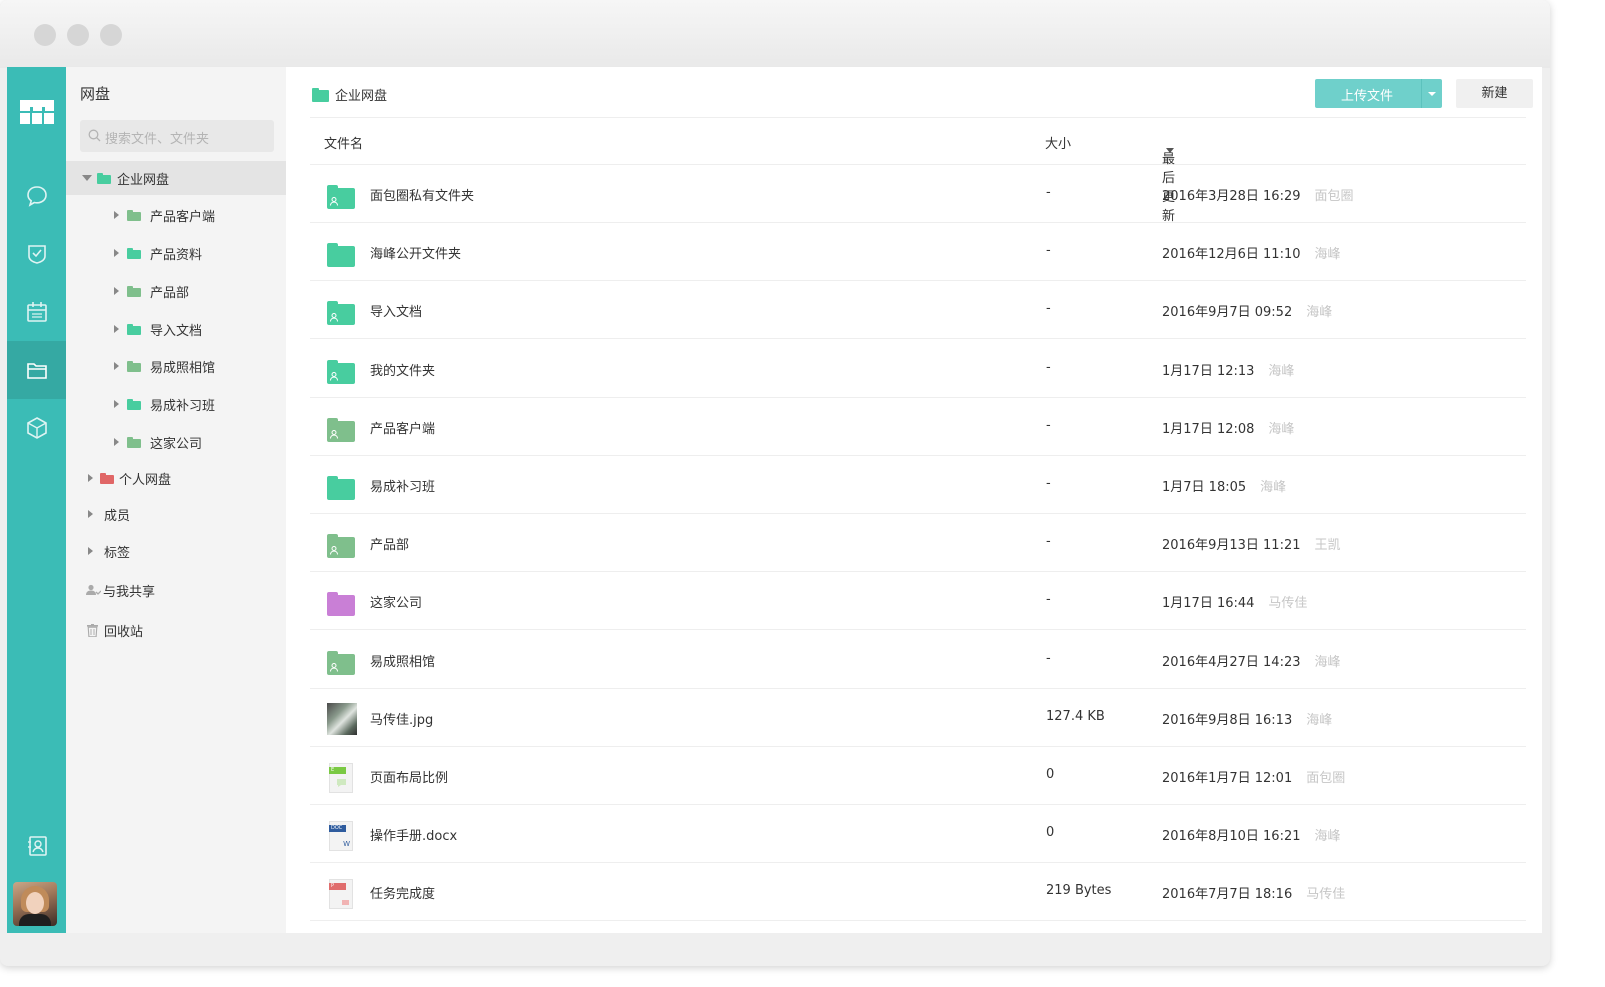 The width and height of the screenshot is (1605, 987). Describe the element at coordinates (36, 370) in the screenshot. I see `rail-drive` at that location.